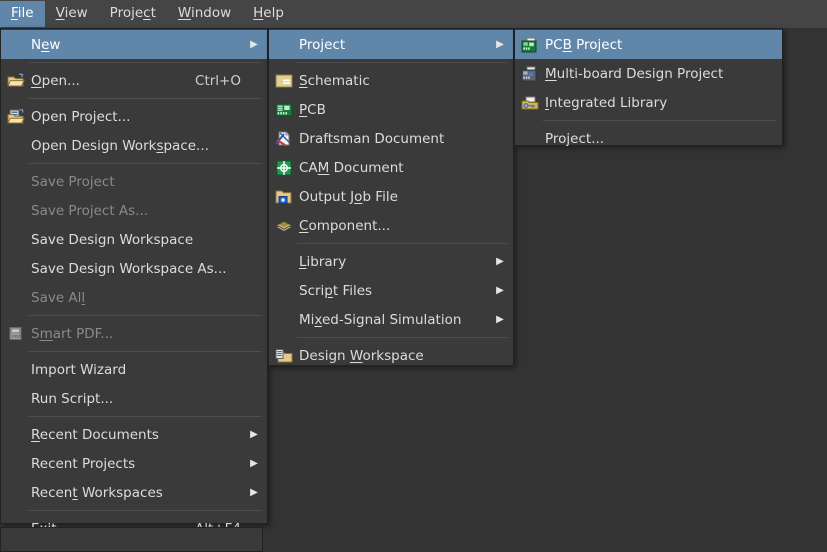 The image size is (827, 552). What do you see at coordinates (380, 319) in the screenshot?
I see `menu-item-label: Mixed-Signal Simulation` at bounding box center [380, 319].